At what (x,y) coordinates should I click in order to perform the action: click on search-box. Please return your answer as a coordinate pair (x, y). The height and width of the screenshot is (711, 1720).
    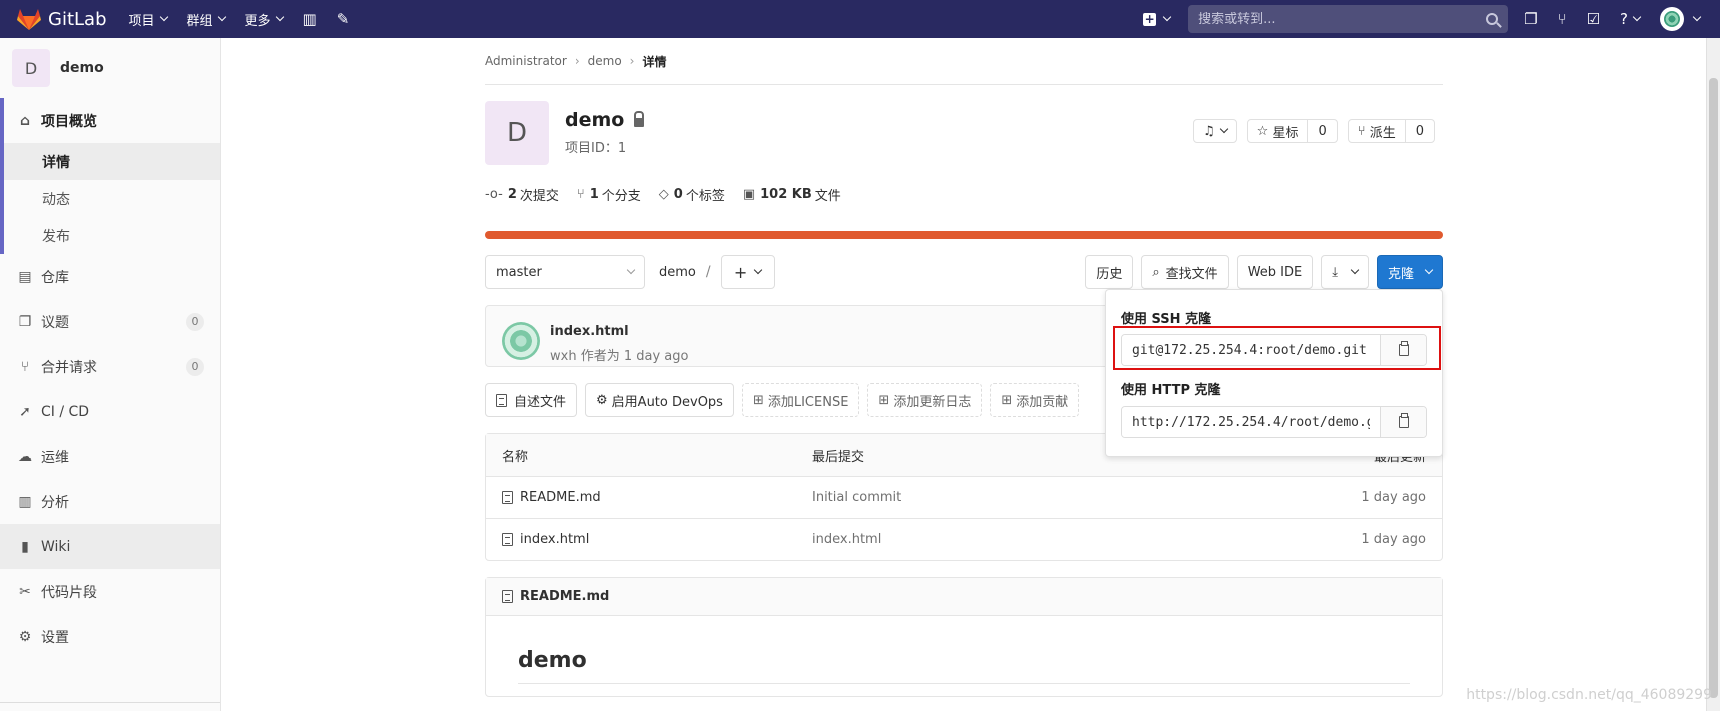
    Looking at the image, I should click on (1348, 19).